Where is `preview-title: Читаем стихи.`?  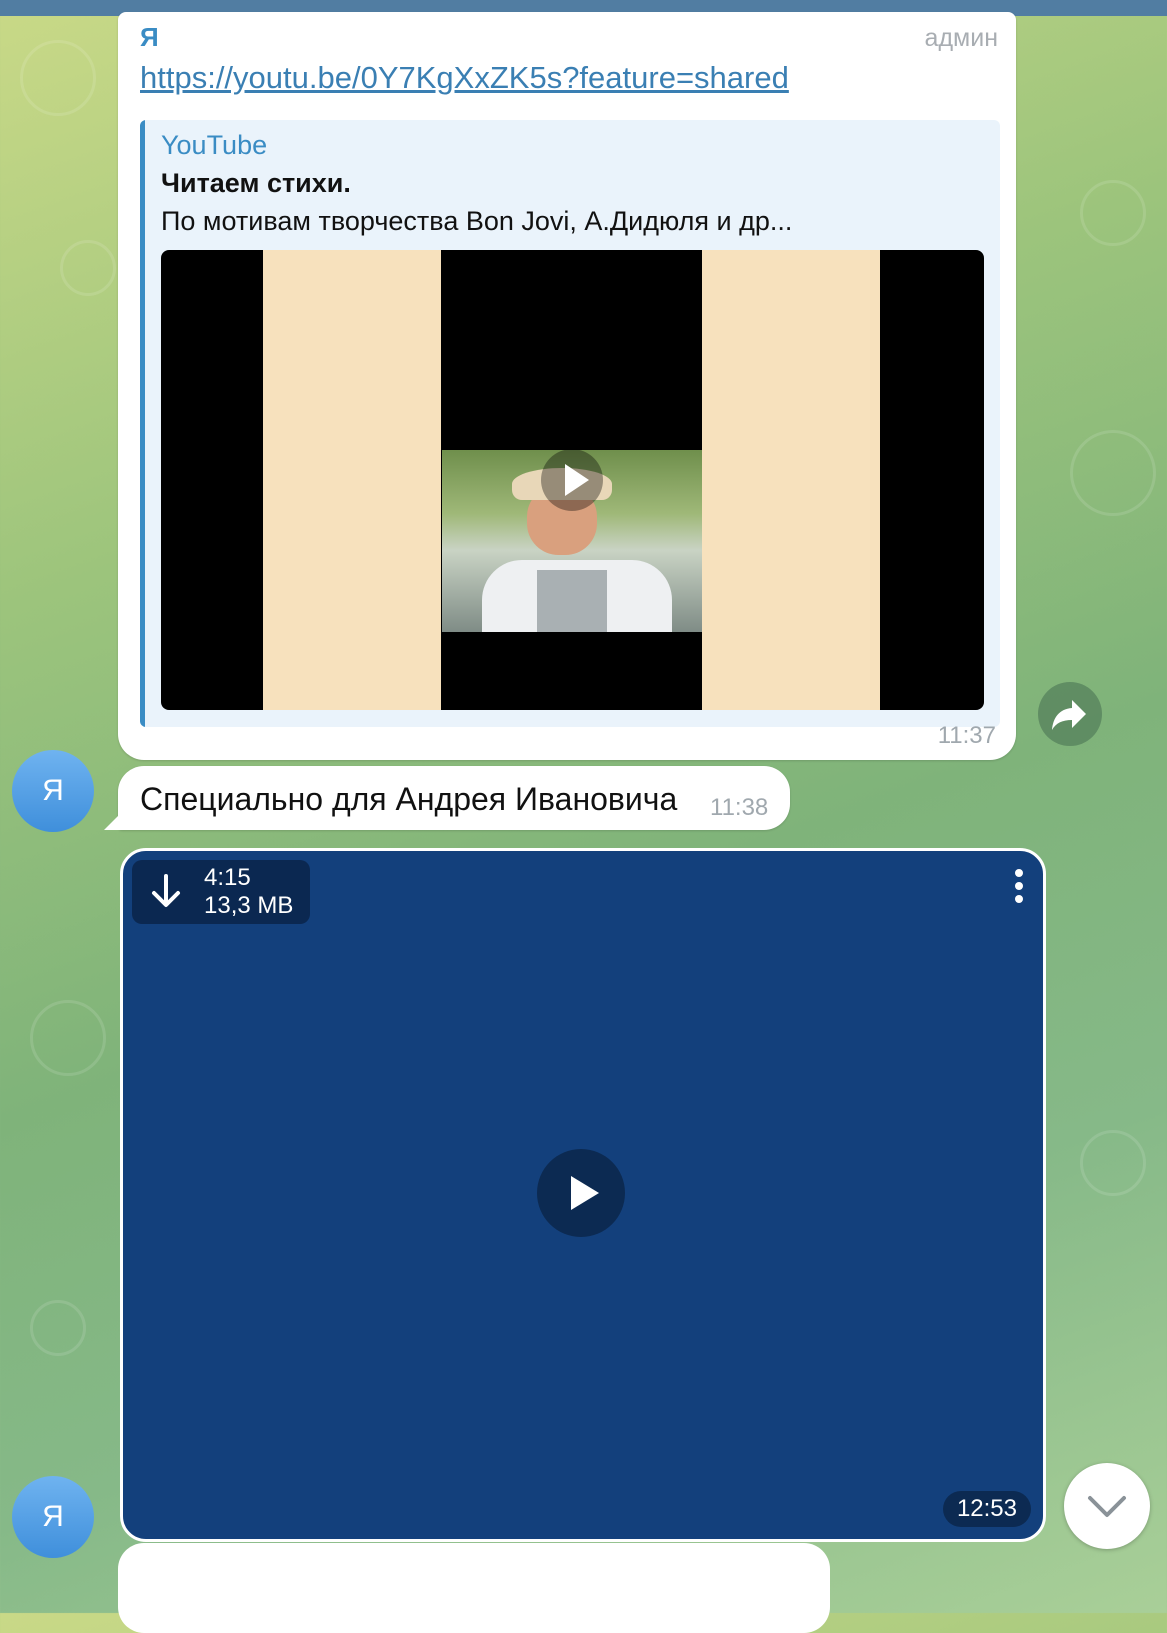
preview-title: Читаем стихи. is located at coordinates (256, 183).